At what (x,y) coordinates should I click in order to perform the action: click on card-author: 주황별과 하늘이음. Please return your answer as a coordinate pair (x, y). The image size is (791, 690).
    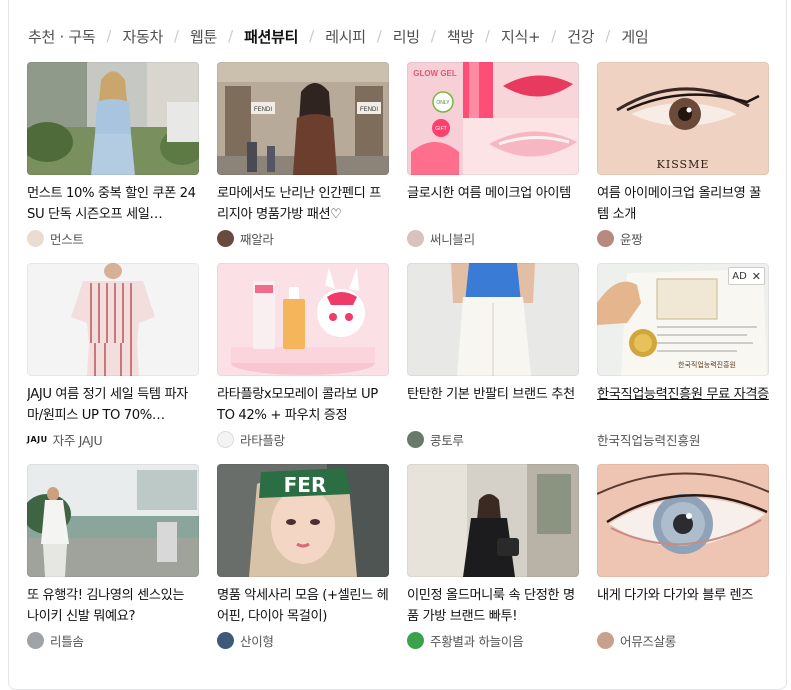
    Looking at the image, I should click on (493, 640).